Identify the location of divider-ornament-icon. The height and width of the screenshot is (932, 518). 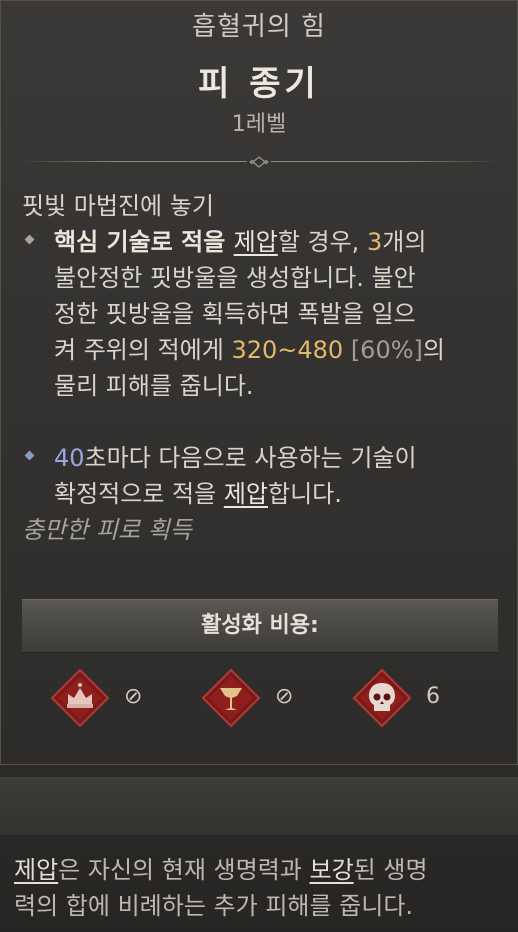
(259, 162).